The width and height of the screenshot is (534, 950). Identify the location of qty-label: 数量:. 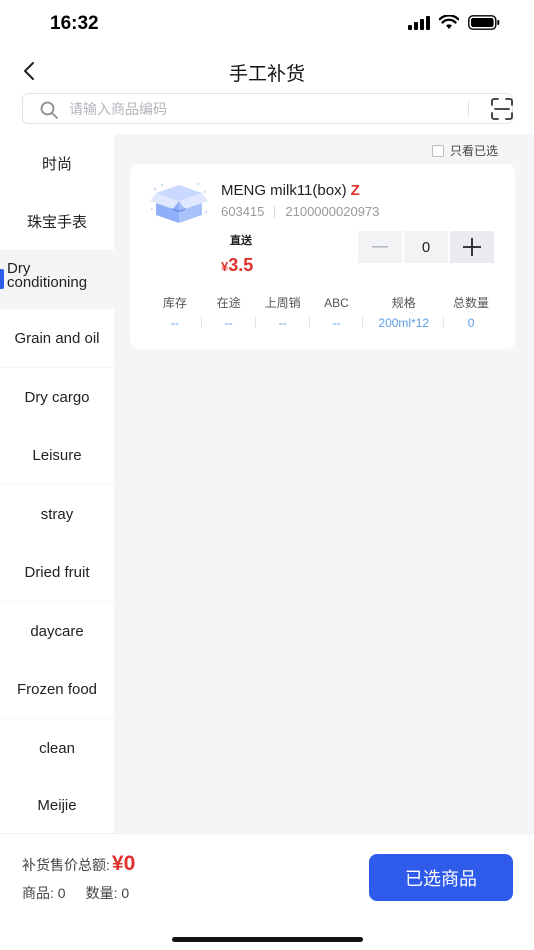
(101, 893).